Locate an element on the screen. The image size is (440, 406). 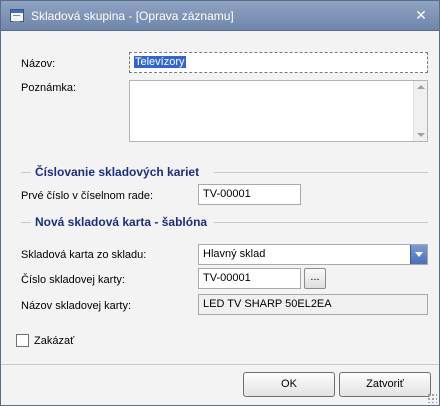
window-title: Skladová skupina - [Oprava záznamu] is located at coordinates (132, 16).